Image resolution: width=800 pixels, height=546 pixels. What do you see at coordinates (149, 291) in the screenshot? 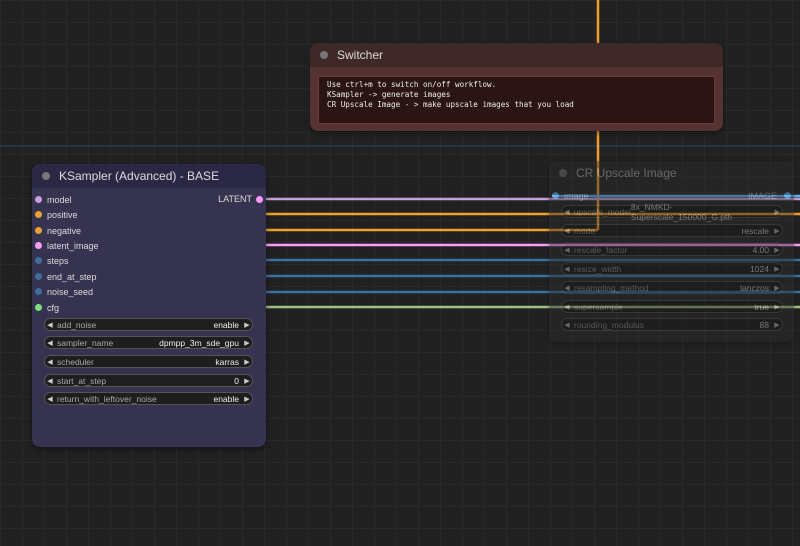
I see `input-noise-seed: noise_seed` at bounding box center [149, 291].